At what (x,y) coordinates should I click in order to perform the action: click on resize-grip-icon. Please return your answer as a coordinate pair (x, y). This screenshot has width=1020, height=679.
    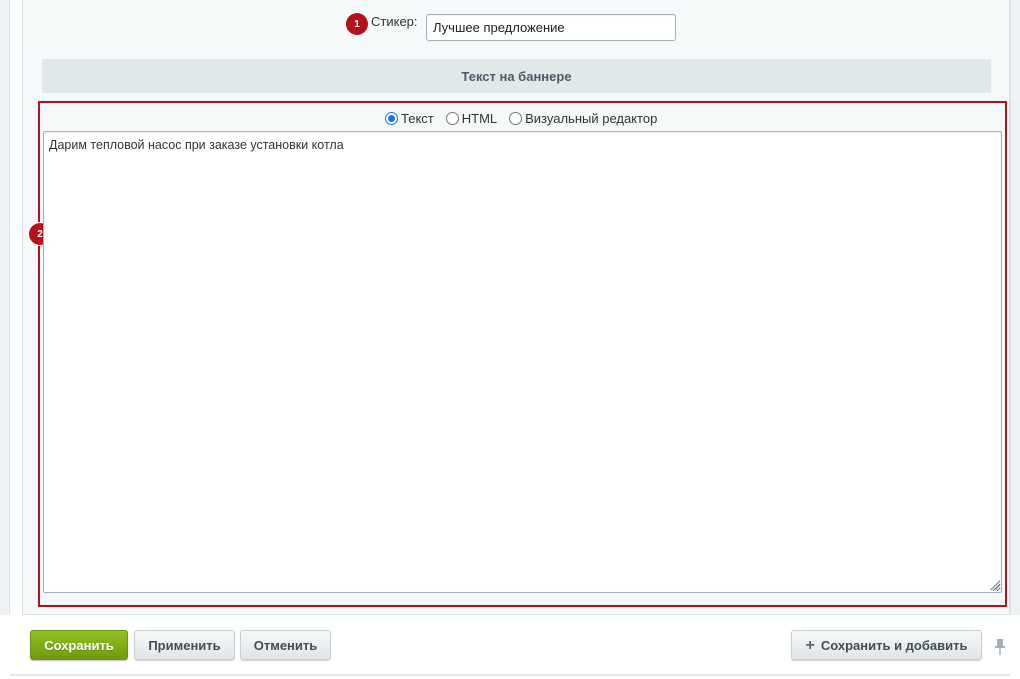
    Looking at the image, I should click on (995, 585).